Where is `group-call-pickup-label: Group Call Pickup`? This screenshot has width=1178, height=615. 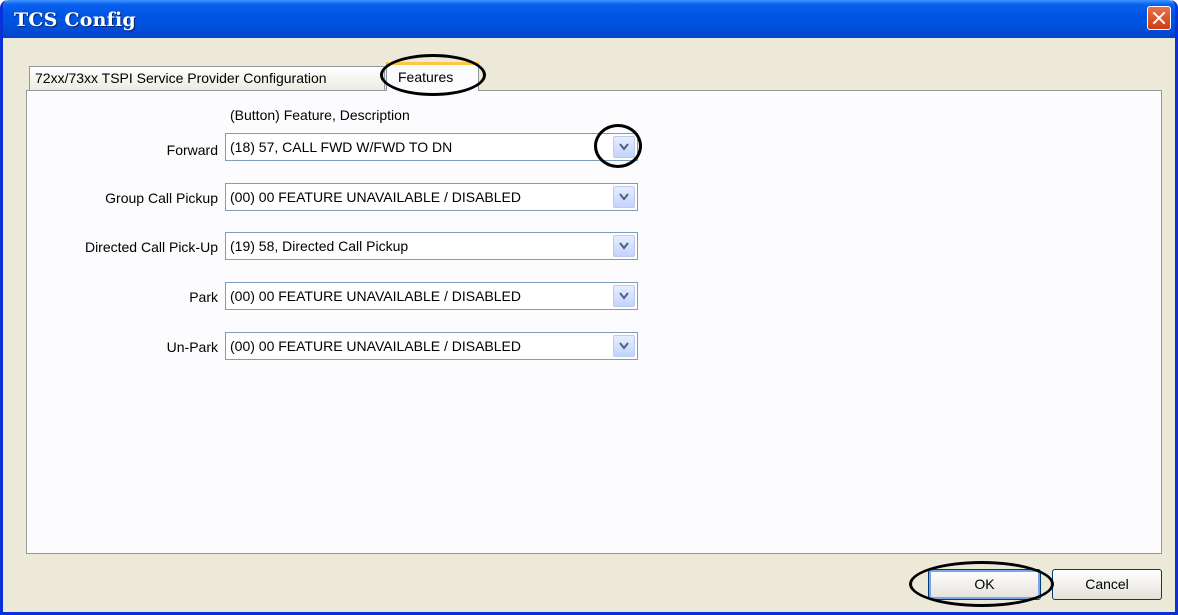
group-call-pickup-label: Group Call Pickup is located at coordinates (161, 198).